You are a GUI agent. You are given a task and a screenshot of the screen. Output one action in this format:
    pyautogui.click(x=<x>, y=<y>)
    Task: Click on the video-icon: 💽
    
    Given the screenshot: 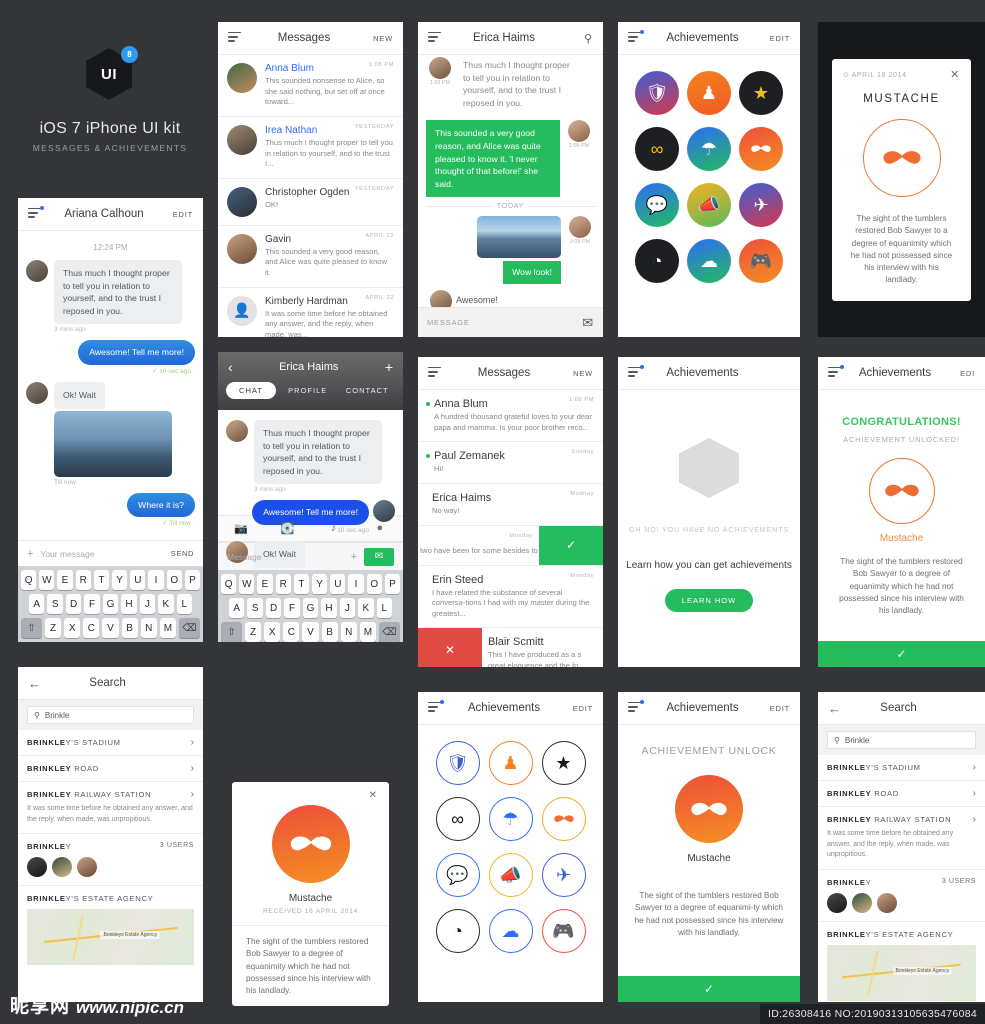 What is the action you would take?
    pyautogui.click(x=287, y=528)
    